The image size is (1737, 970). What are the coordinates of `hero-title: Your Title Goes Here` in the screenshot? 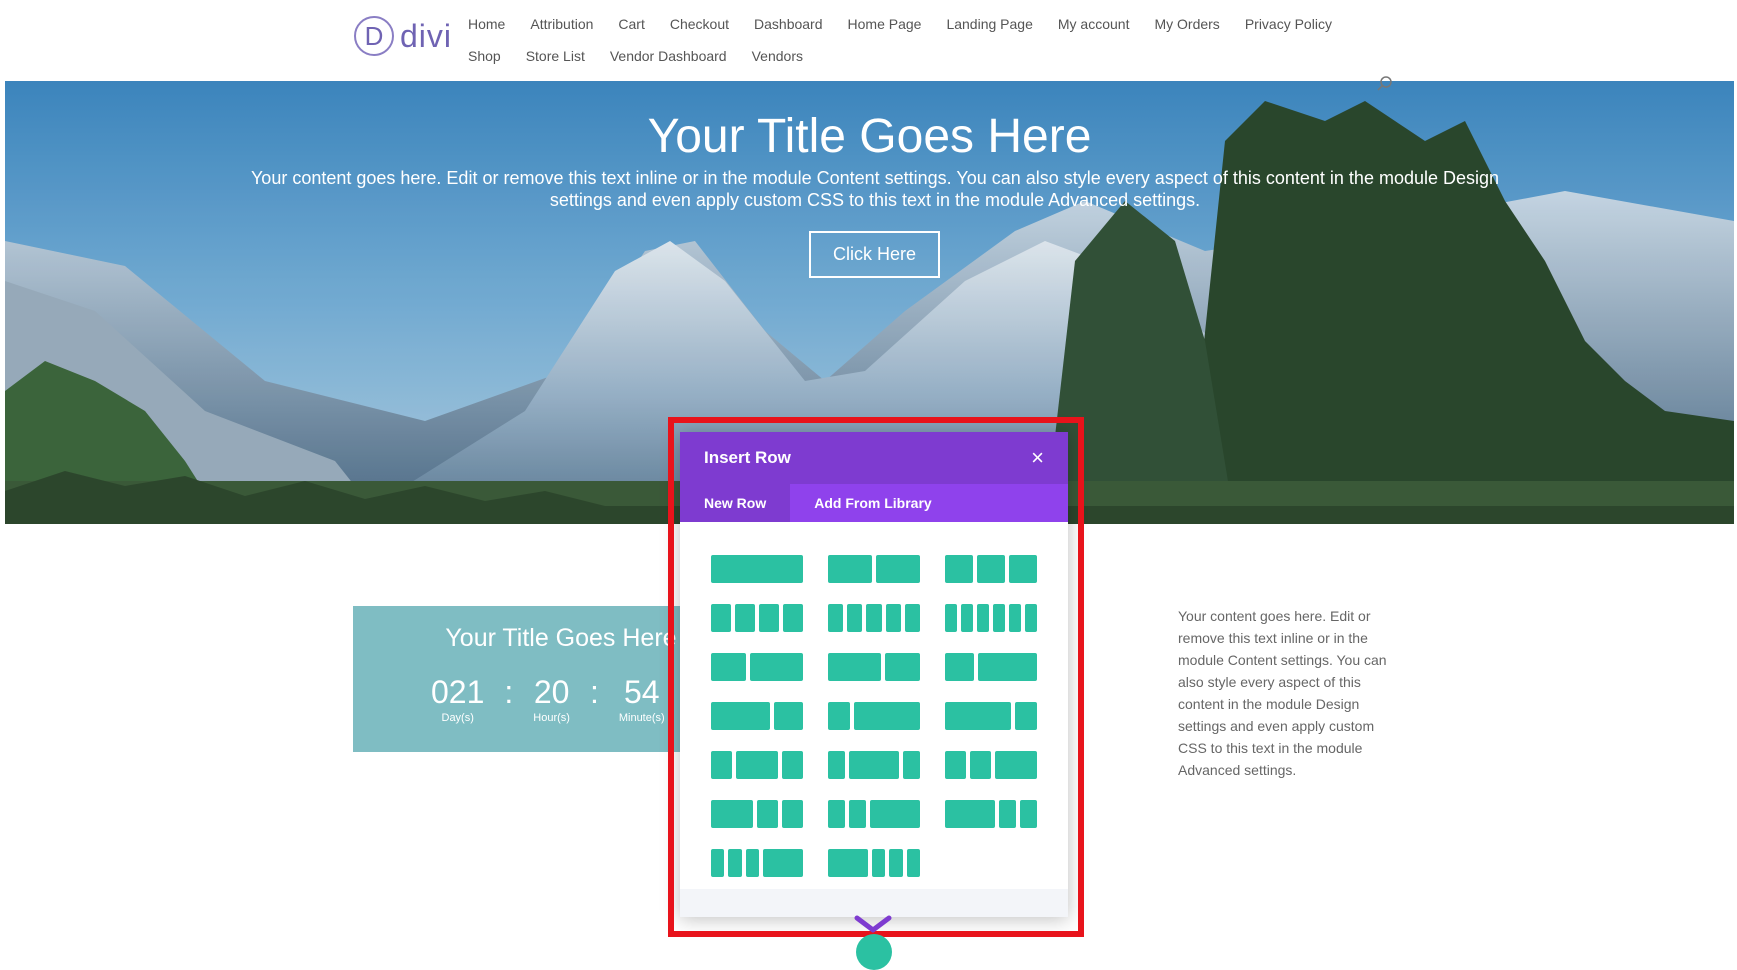 It's located at (869, 136).